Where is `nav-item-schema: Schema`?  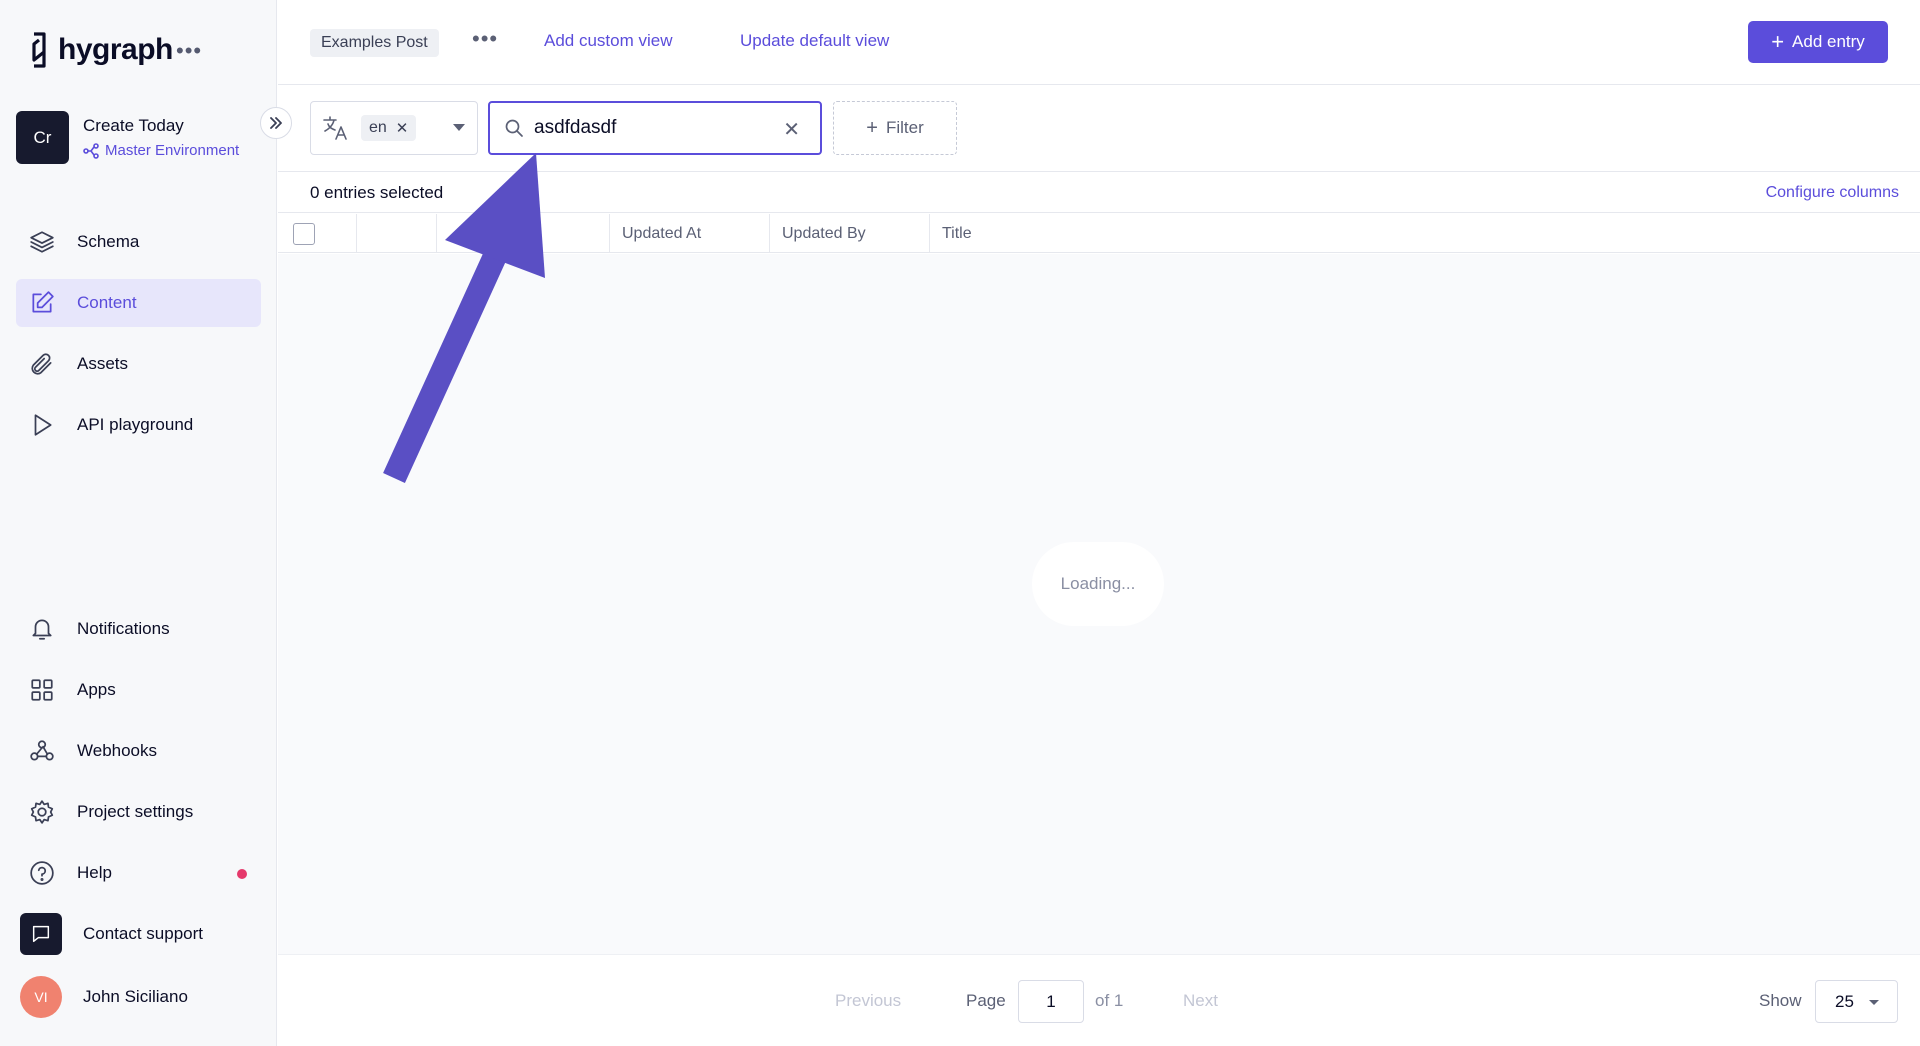
nav-item-schema: Schema is located at coordinates (138, 242).